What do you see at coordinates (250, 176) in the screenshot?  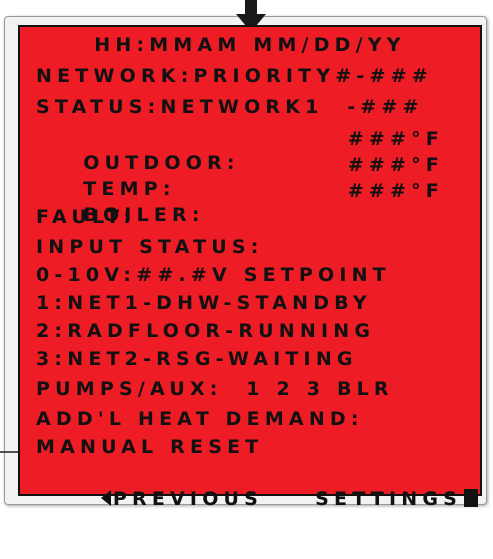 I see `temp-row: TEMP: ###°F` at bounding box center [250, 176].